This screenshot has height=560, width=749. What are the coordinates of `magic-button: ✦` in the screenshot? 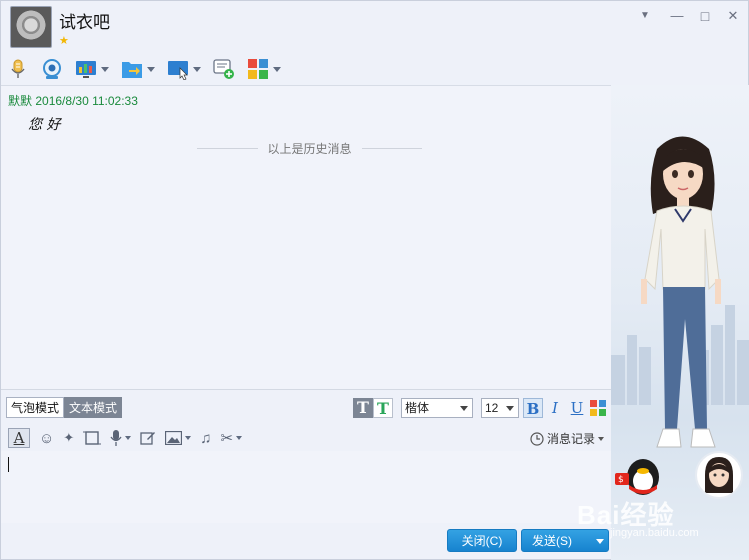 It's located at (68, 438).